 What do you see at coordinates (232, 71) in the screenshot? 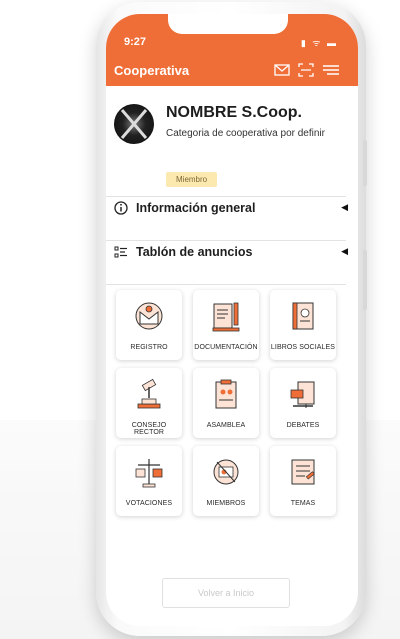
I see `app-bar: Cooperativa` at bounding box center [232, 71].